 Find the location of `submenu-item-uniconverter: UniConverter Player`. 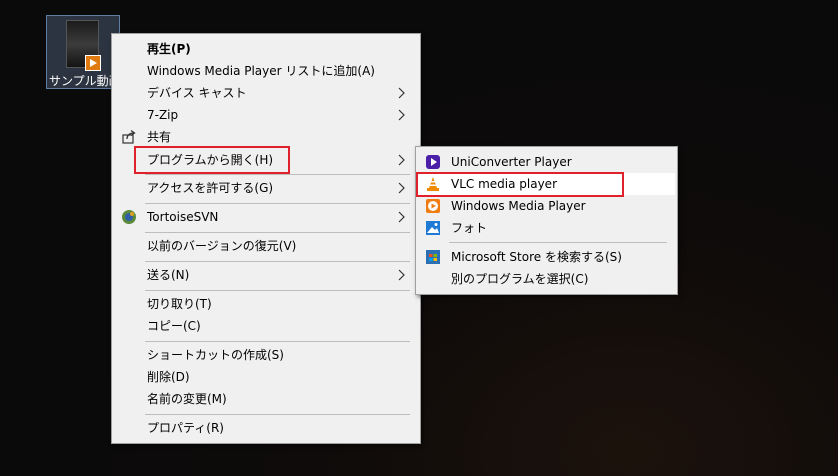

submenu-item-uniconverter: UniConverter Player is located at coordinates (546, 162).